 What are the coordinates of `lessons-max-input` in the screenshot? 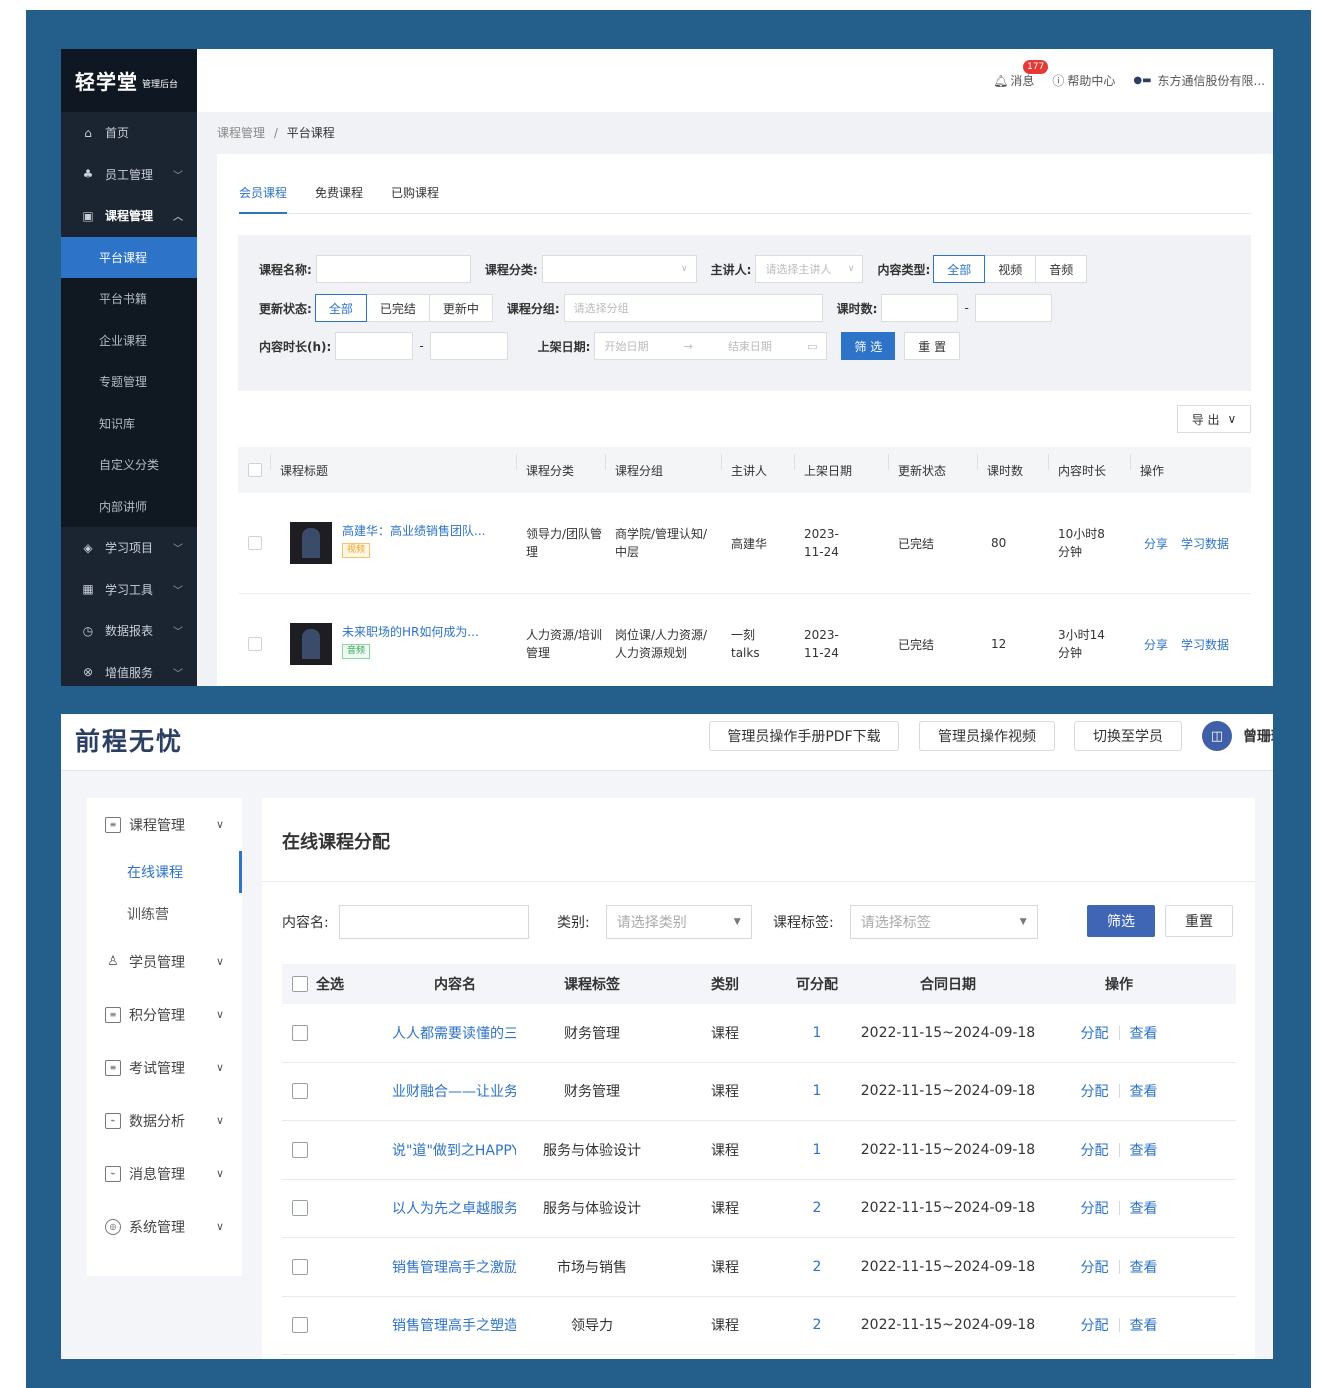 It's located at (1013, 308).